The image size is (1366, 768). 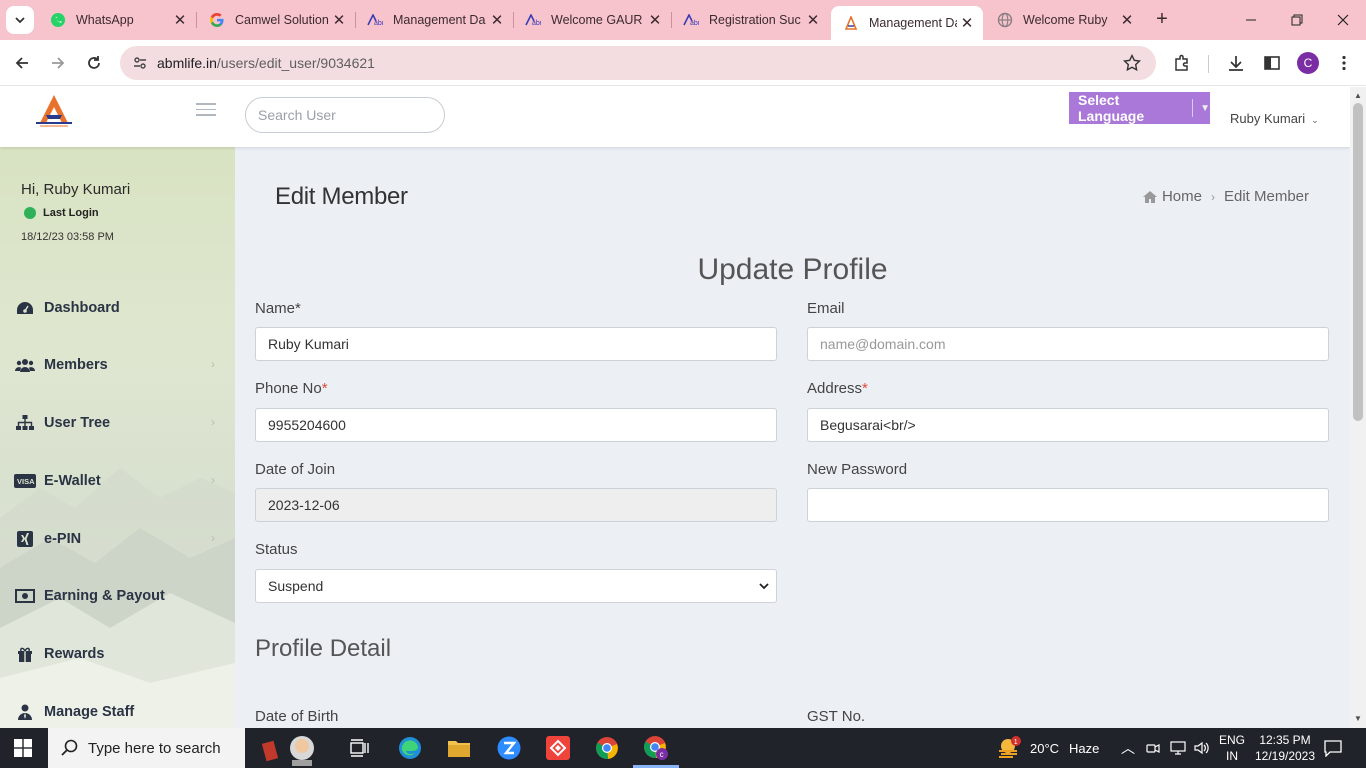 I want to click on tab-title: WhatsApp, so click(x=105, y=20).